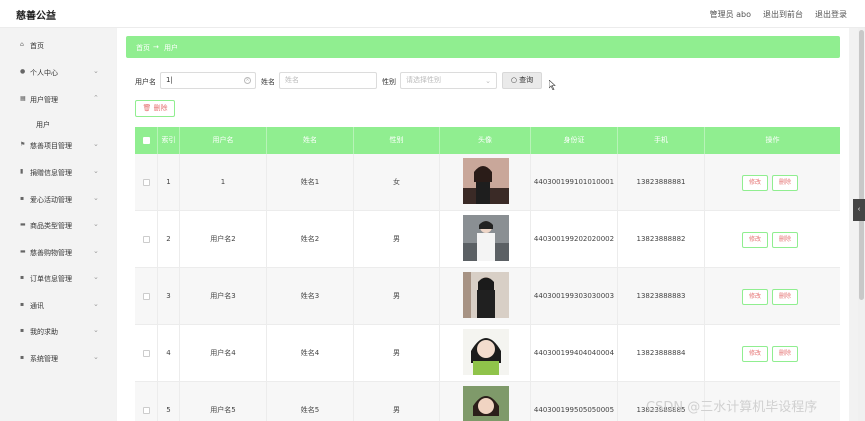  Describe the element at coordinates (861, 165) in the screenshot. I see `scrollbar-thumb` at that location.